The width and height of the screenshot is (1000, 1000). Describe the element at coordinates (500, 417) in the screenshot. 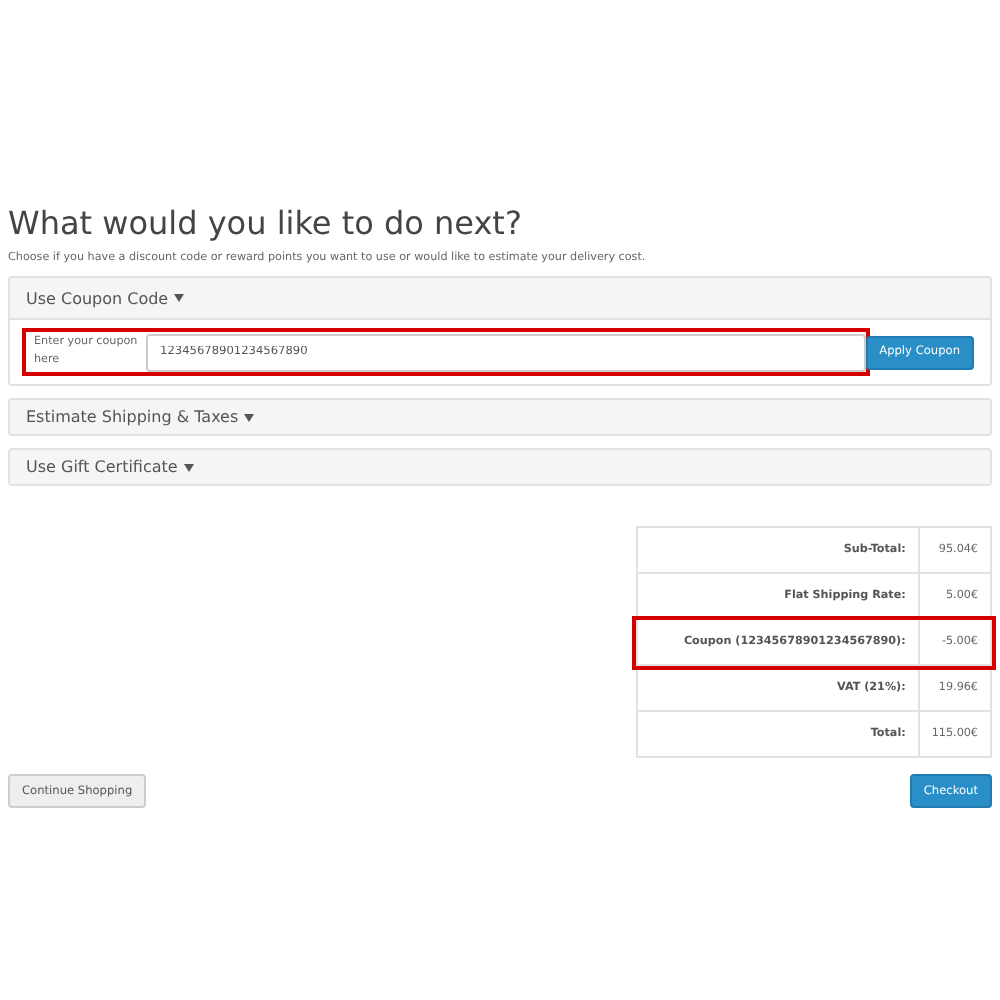

I see `panel-header: Estimate Shipping & Taxes` at that location.